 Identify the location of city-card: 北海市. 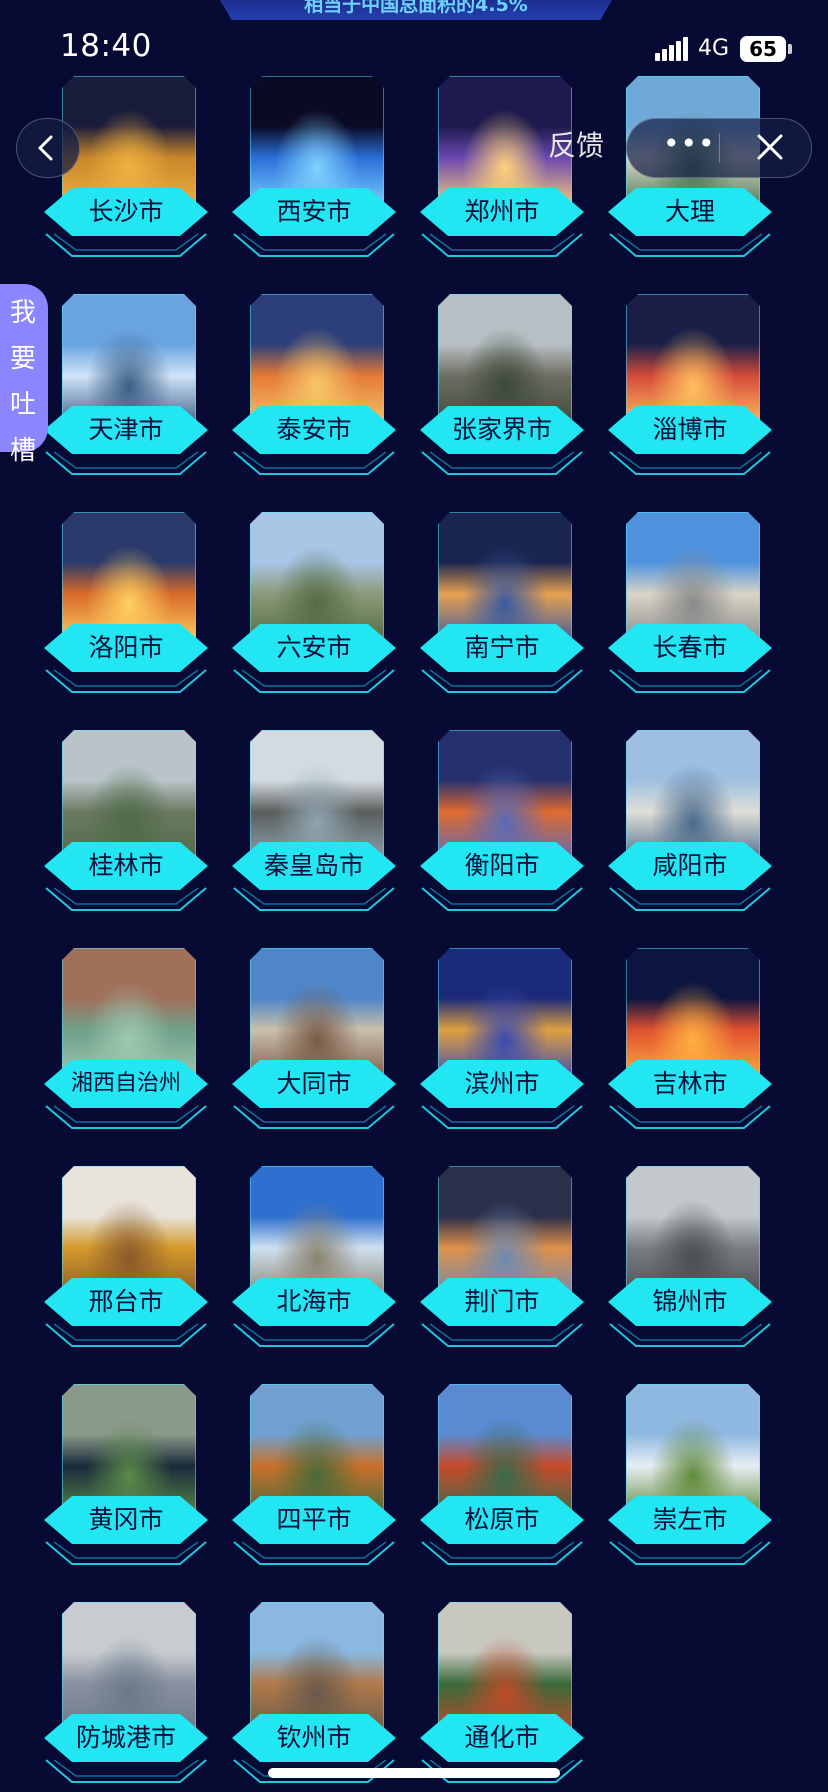
(314, 1257).